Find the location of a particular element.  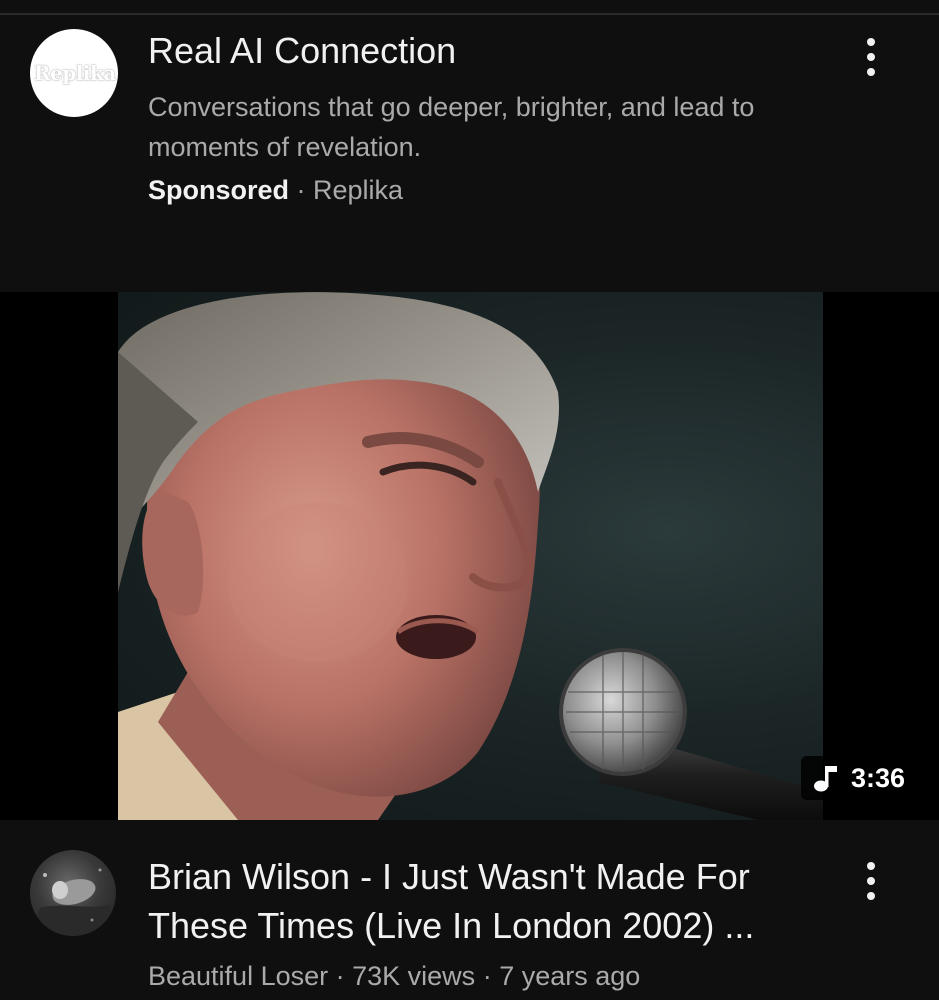

upload-age: 7 years ago is located at coordinates (570, 976).